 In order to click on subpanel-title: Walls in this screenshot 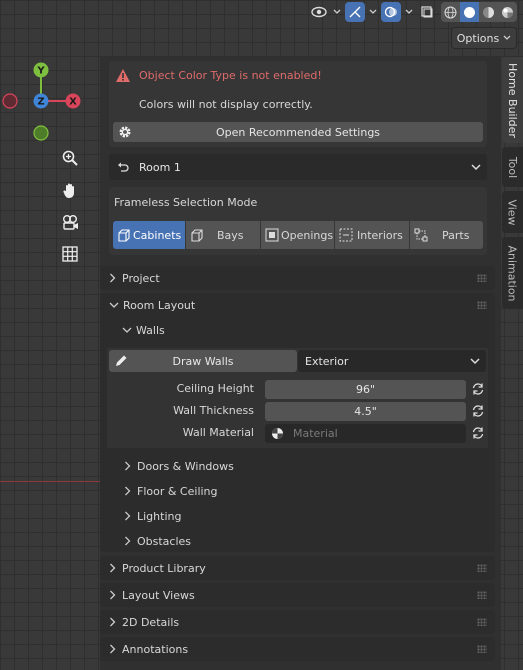, I will do `click(150, 330)`.